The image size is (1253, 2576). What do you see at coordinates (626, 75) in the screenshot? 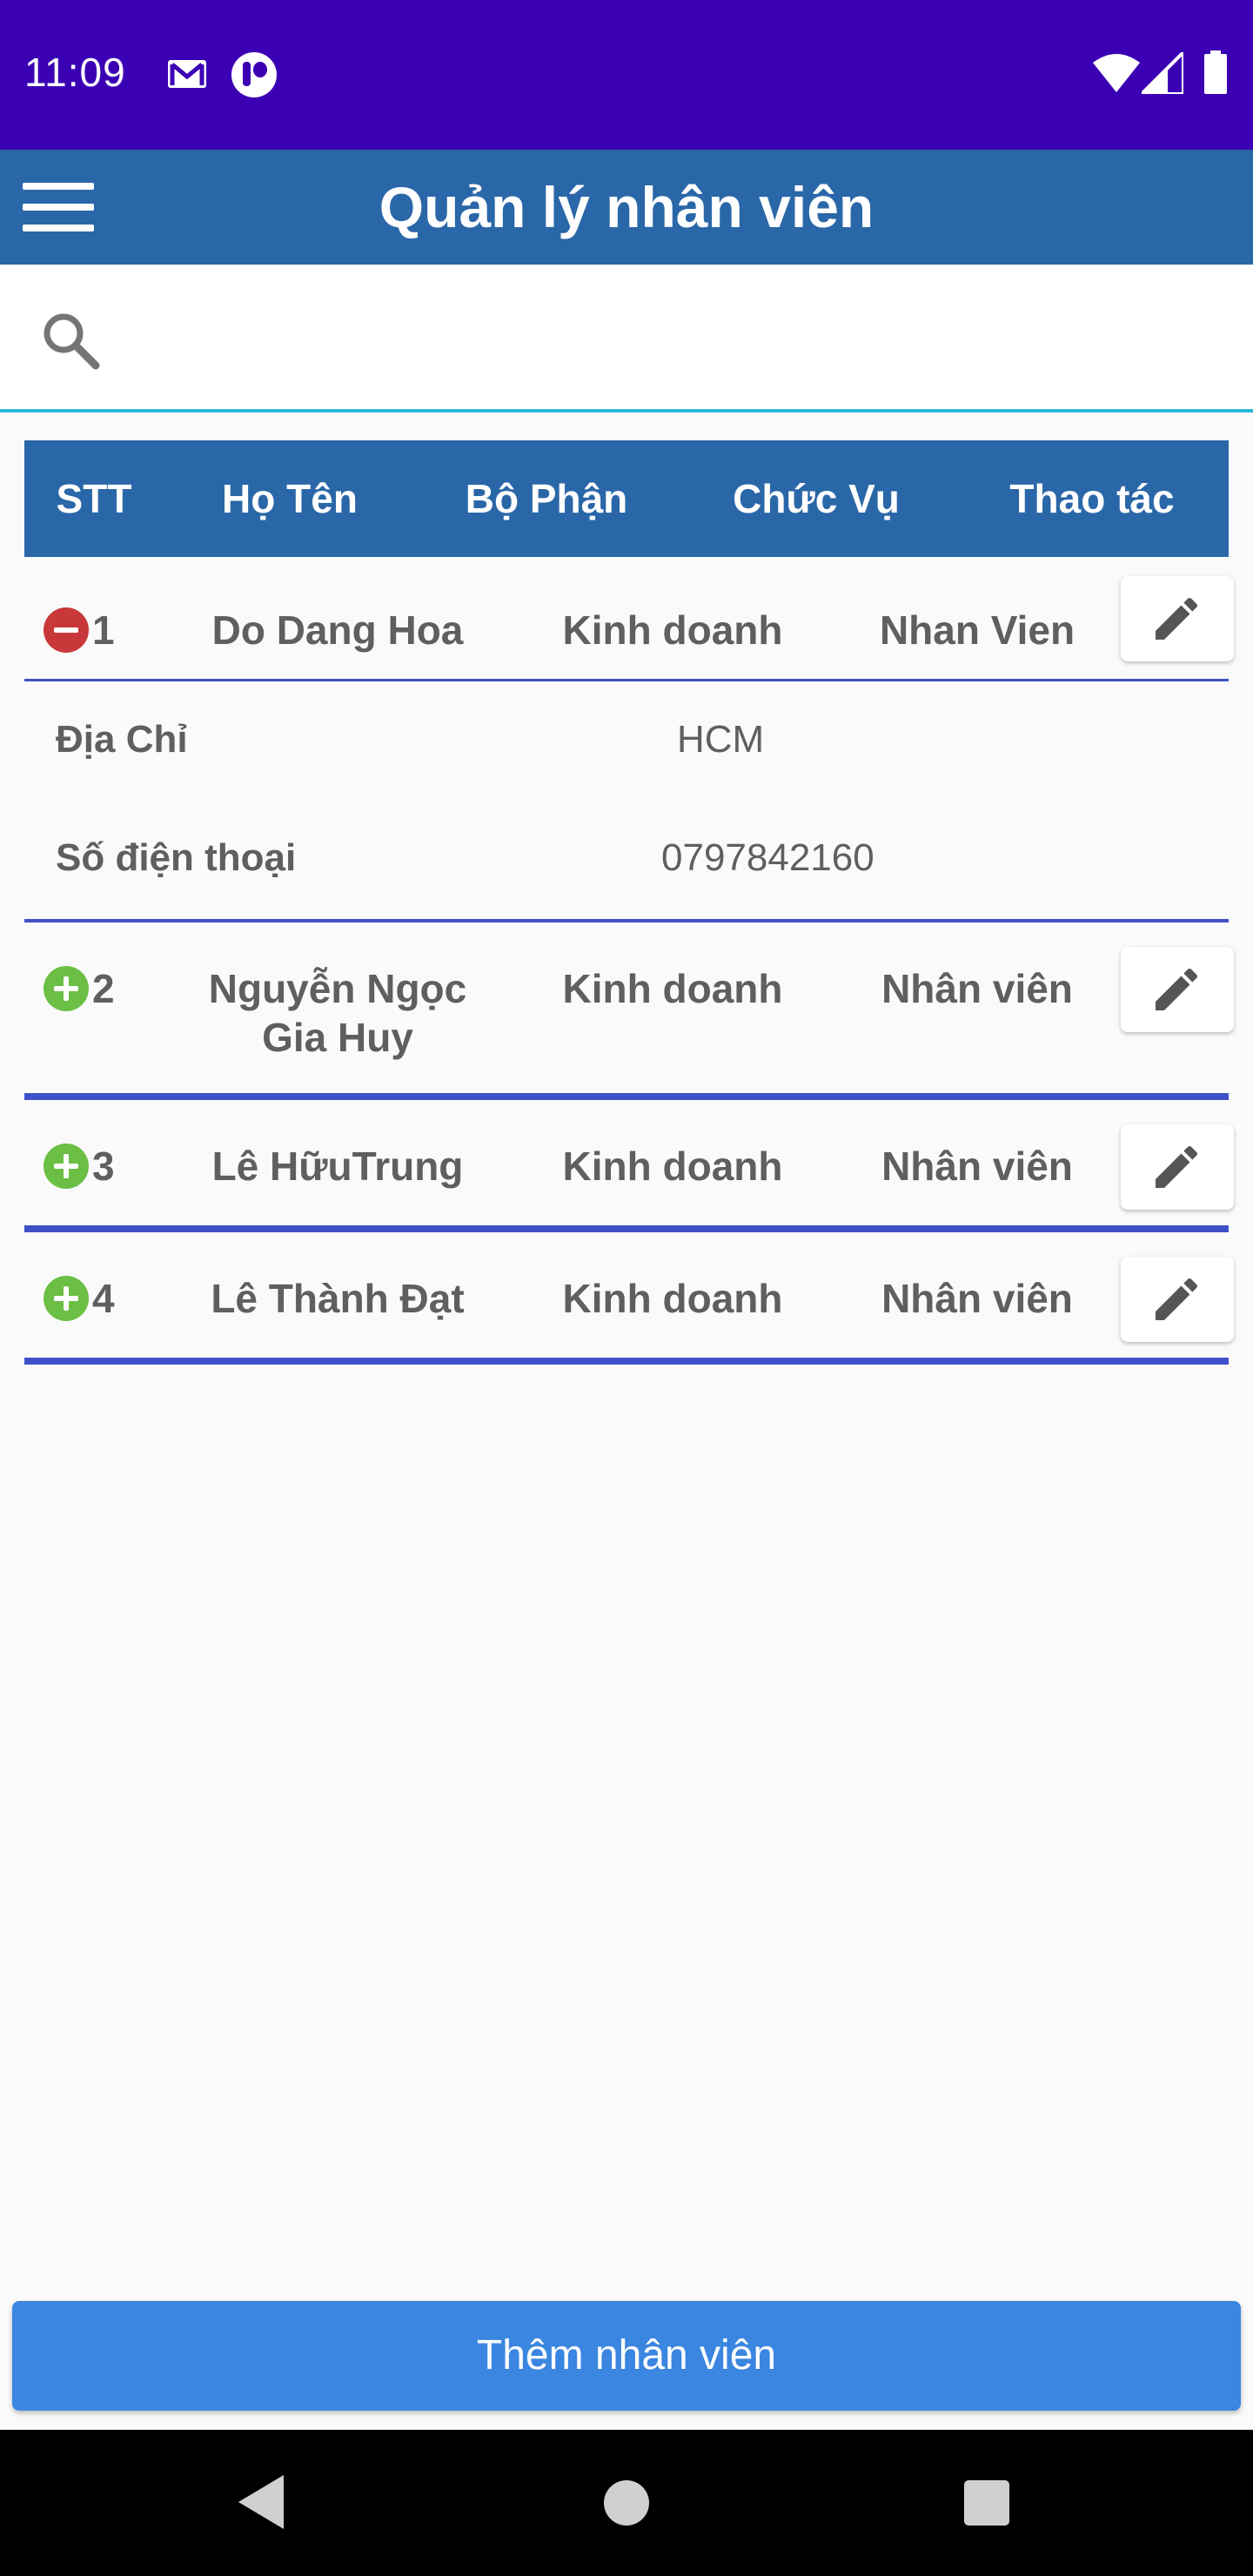
I see `status-bar: 11:09` at bounding box center [626, 75].